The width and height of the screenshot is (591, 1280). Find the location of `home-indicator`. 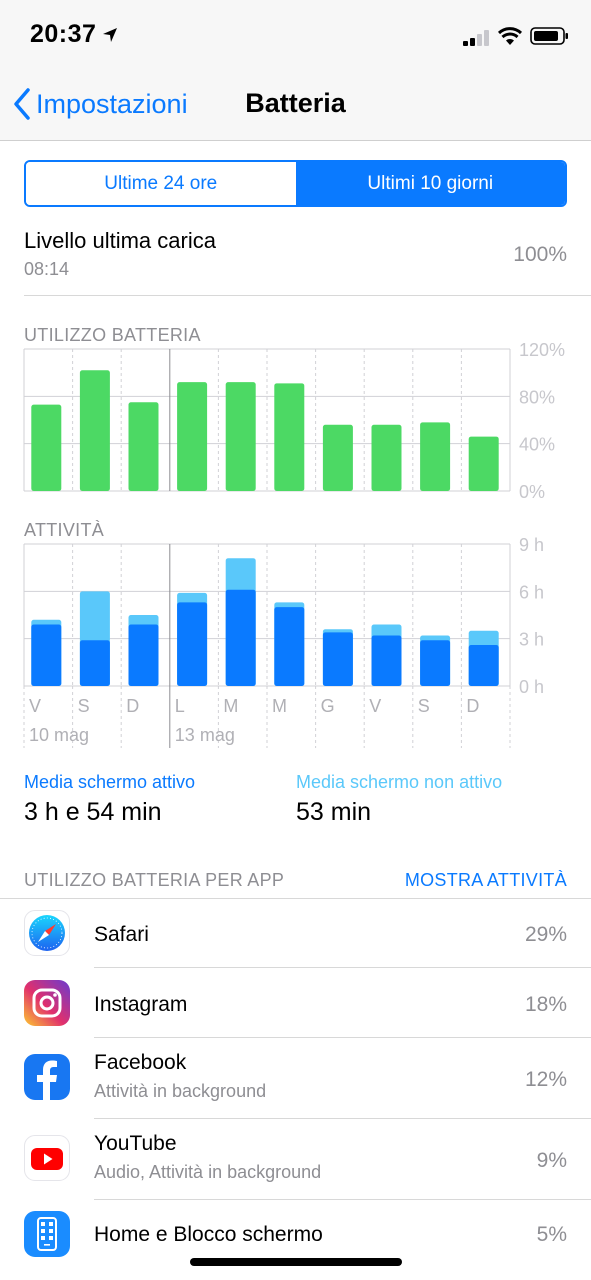

home-indicator is located at coordinates (296, 1262).